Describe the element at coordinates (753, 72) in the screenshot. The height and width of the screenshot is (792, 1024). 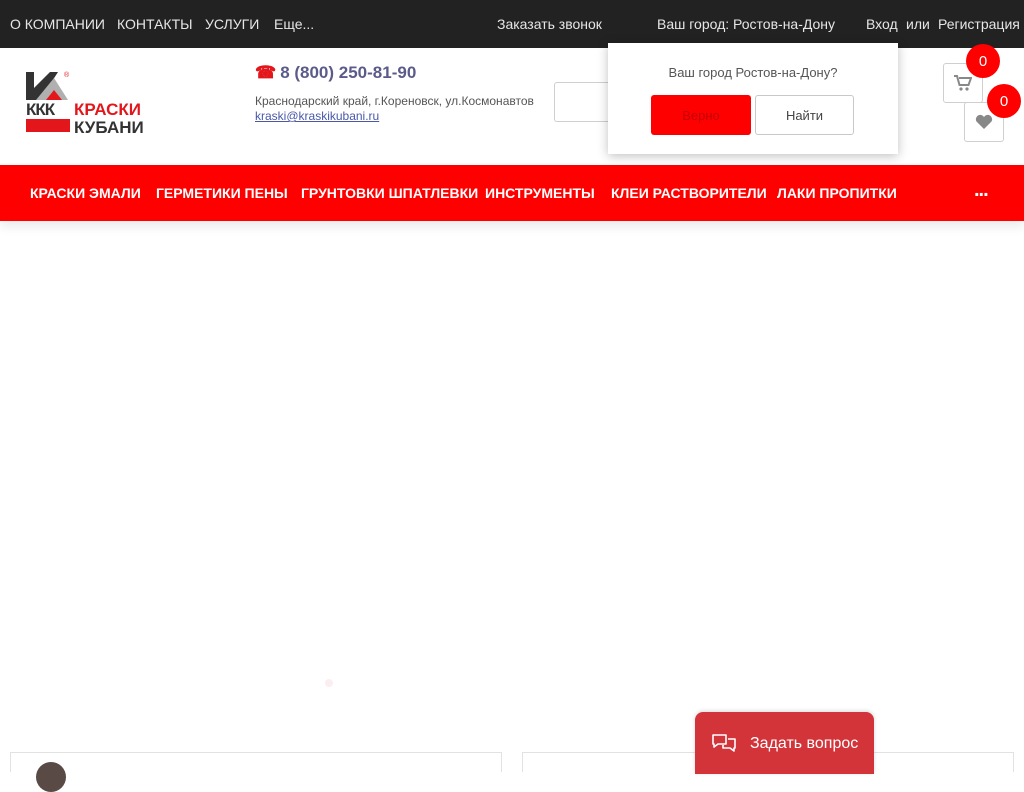
I see `city-question: Ваш город Ростов-на-Дону?` at that location.